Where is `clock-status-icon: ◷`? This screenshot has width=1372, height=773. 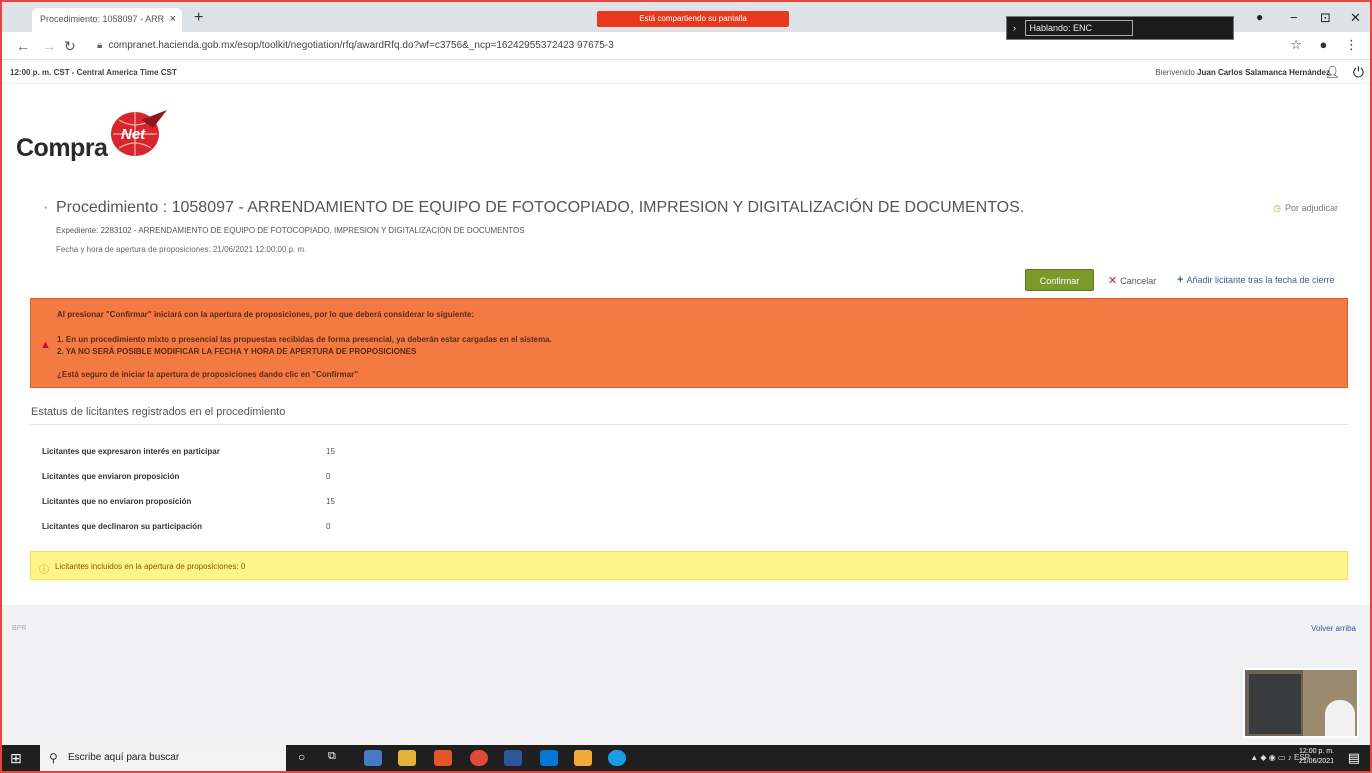
clock-status-icon: ◷ is located at coordinates (1277, 208).